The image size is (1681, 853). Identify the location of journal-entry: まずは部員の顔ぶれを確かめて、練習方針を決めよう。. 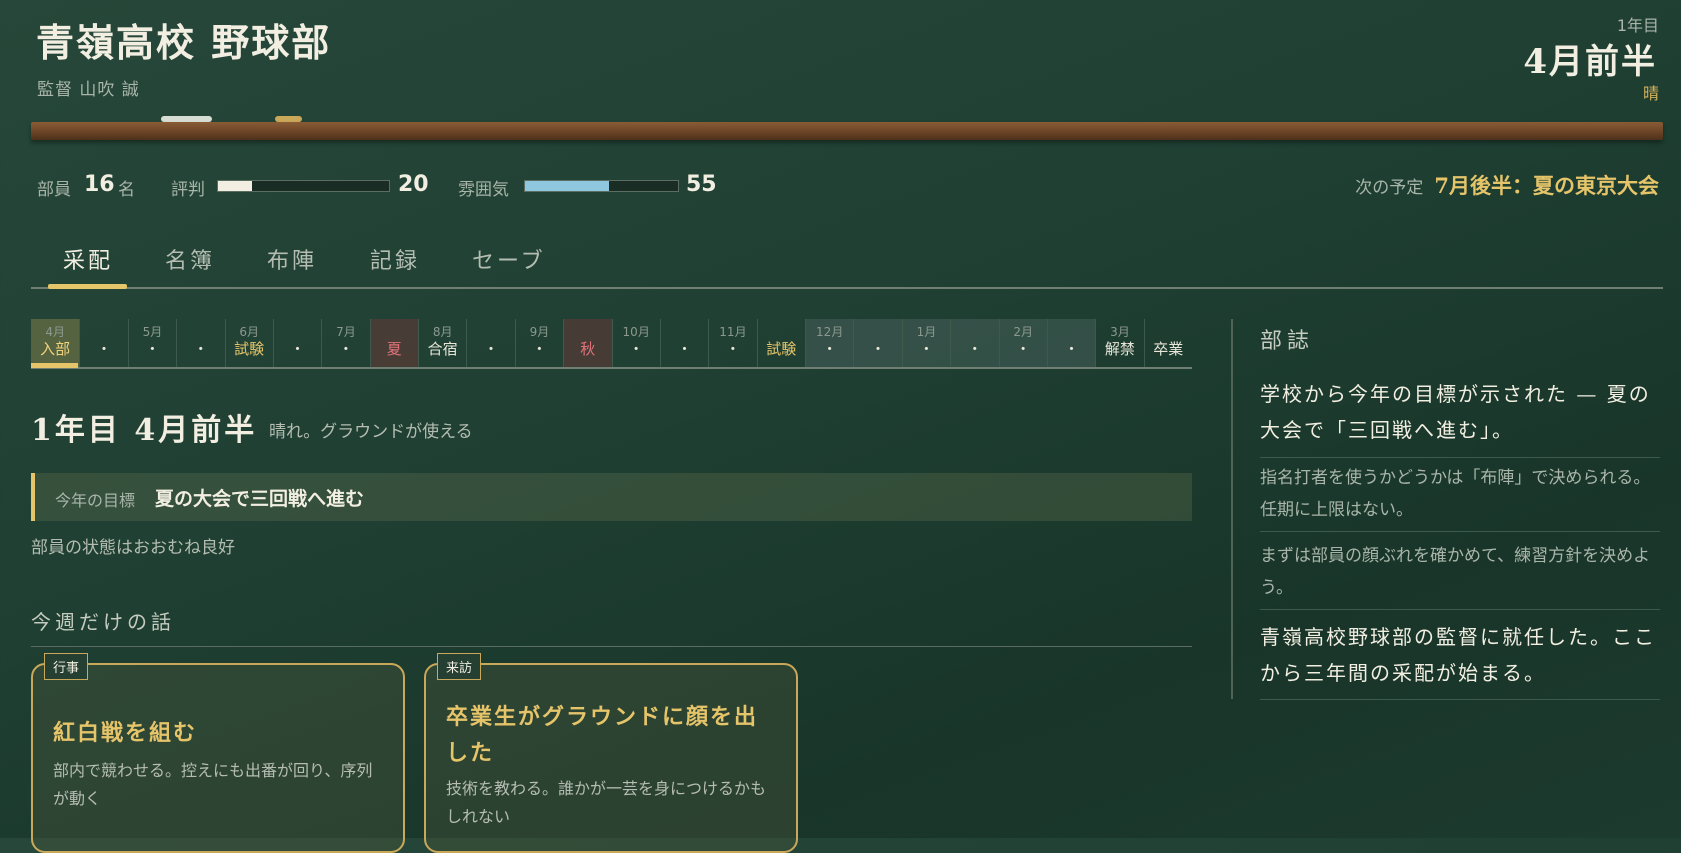
(1460, 575).